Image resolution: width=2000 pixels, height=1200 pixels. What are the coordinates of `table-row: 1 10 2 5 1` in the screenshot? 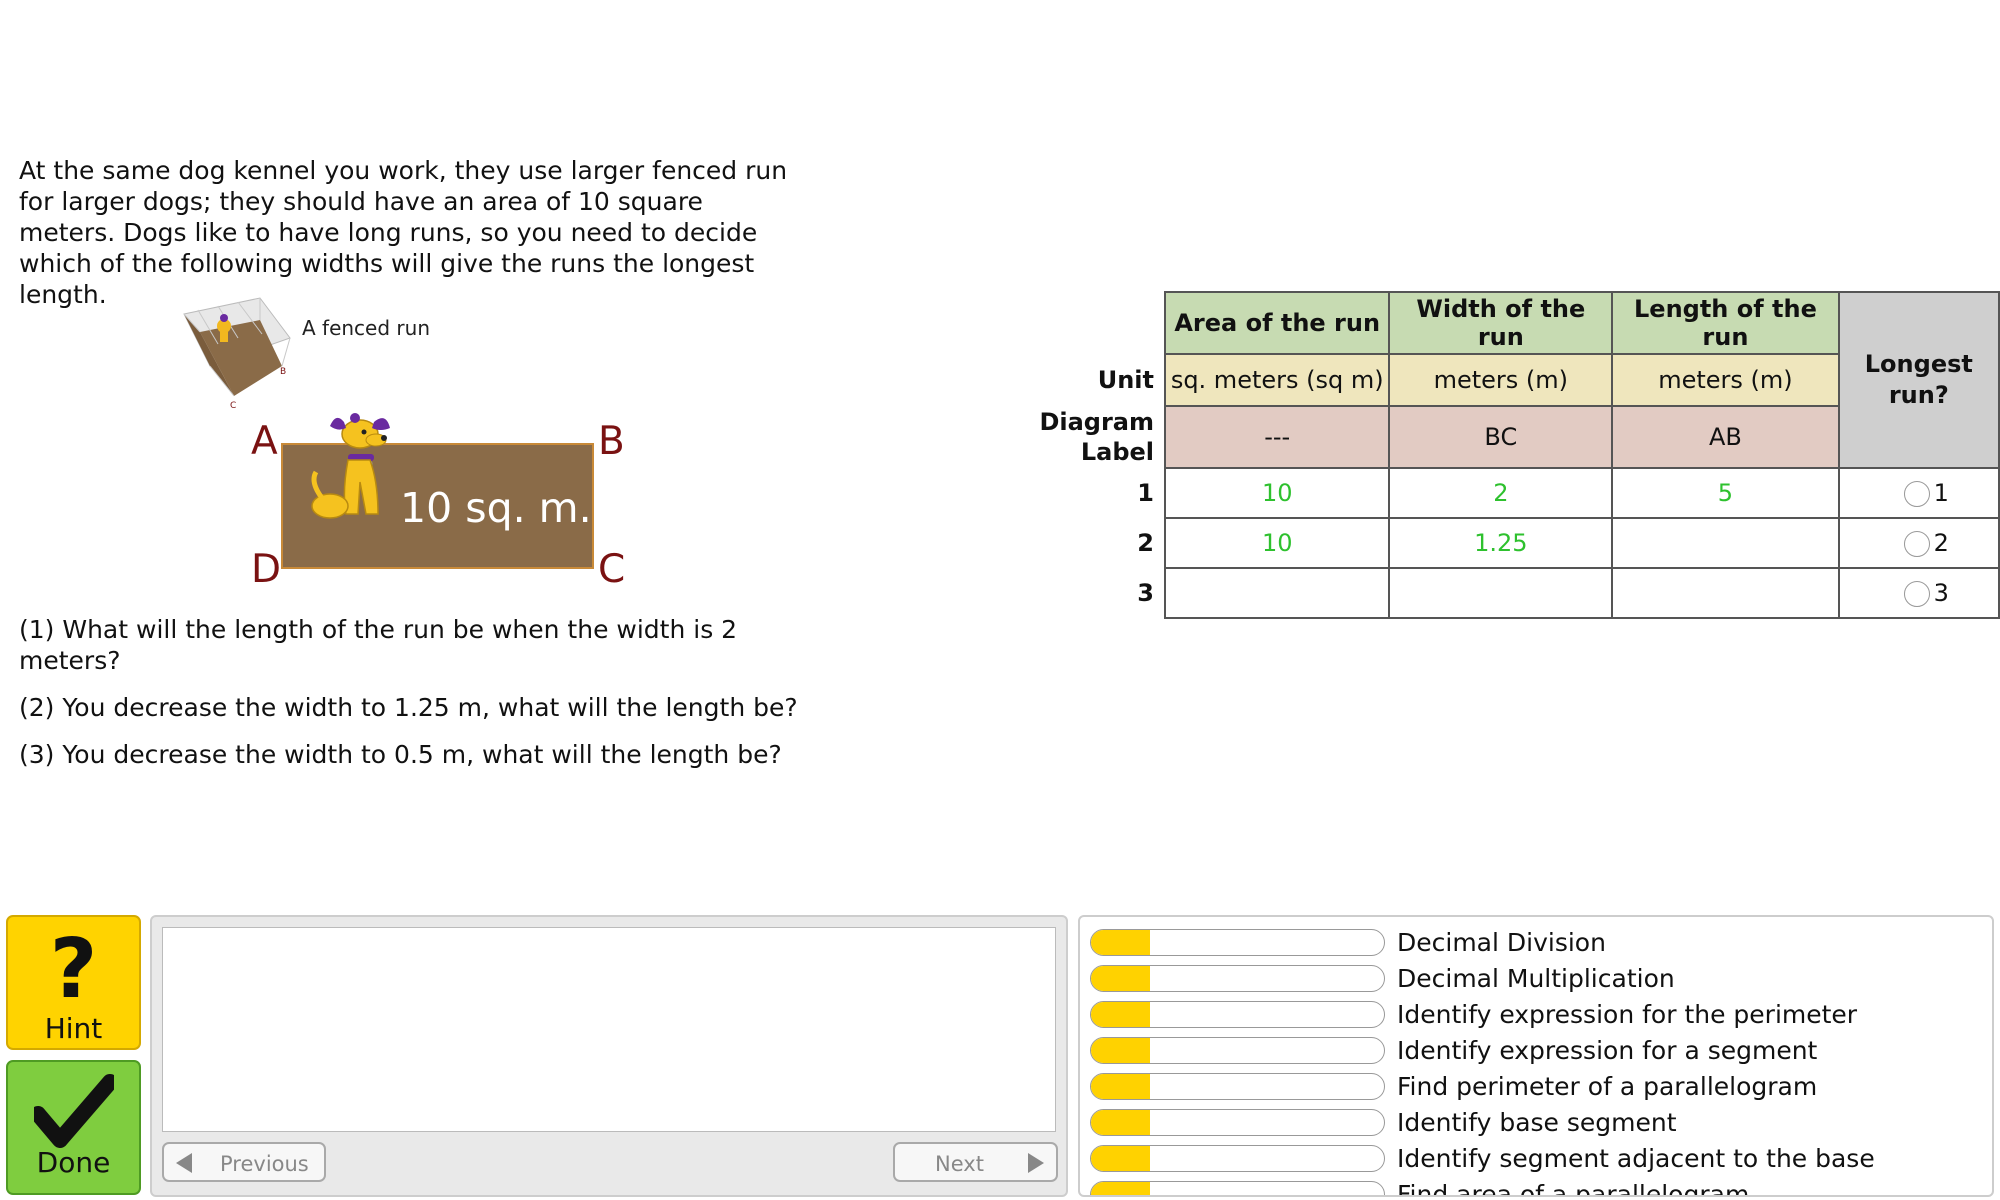 It's located at (1517, 493).